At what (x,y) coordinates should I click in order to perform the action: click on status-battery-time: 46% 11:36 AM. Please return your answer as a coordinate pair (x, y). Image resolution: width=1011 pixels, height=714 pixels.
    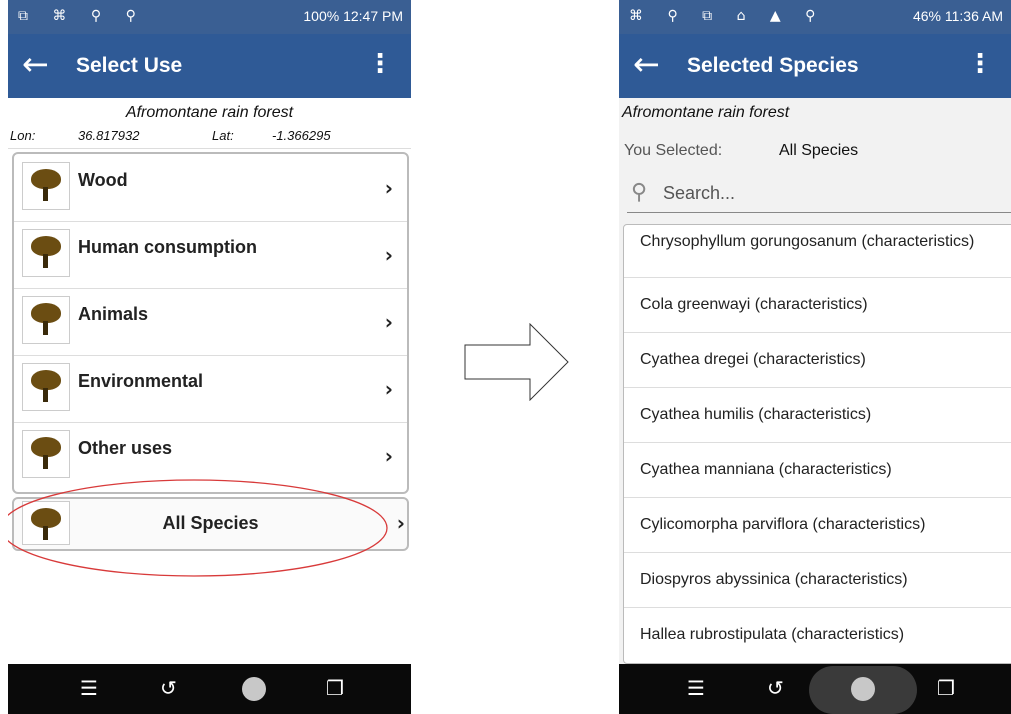
    Looking at the image, I should click on (957, 16).